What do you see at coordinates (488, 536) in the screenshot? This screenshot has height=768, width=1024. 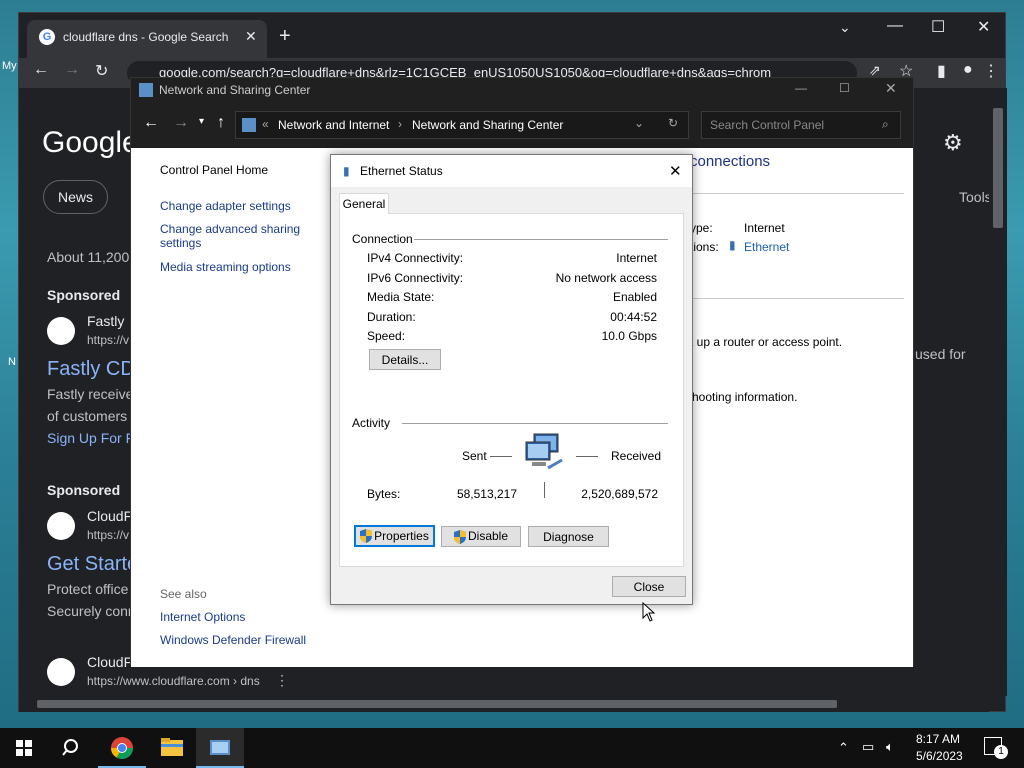 I see `disable-label: Disable` at bounding box center [488, 536].